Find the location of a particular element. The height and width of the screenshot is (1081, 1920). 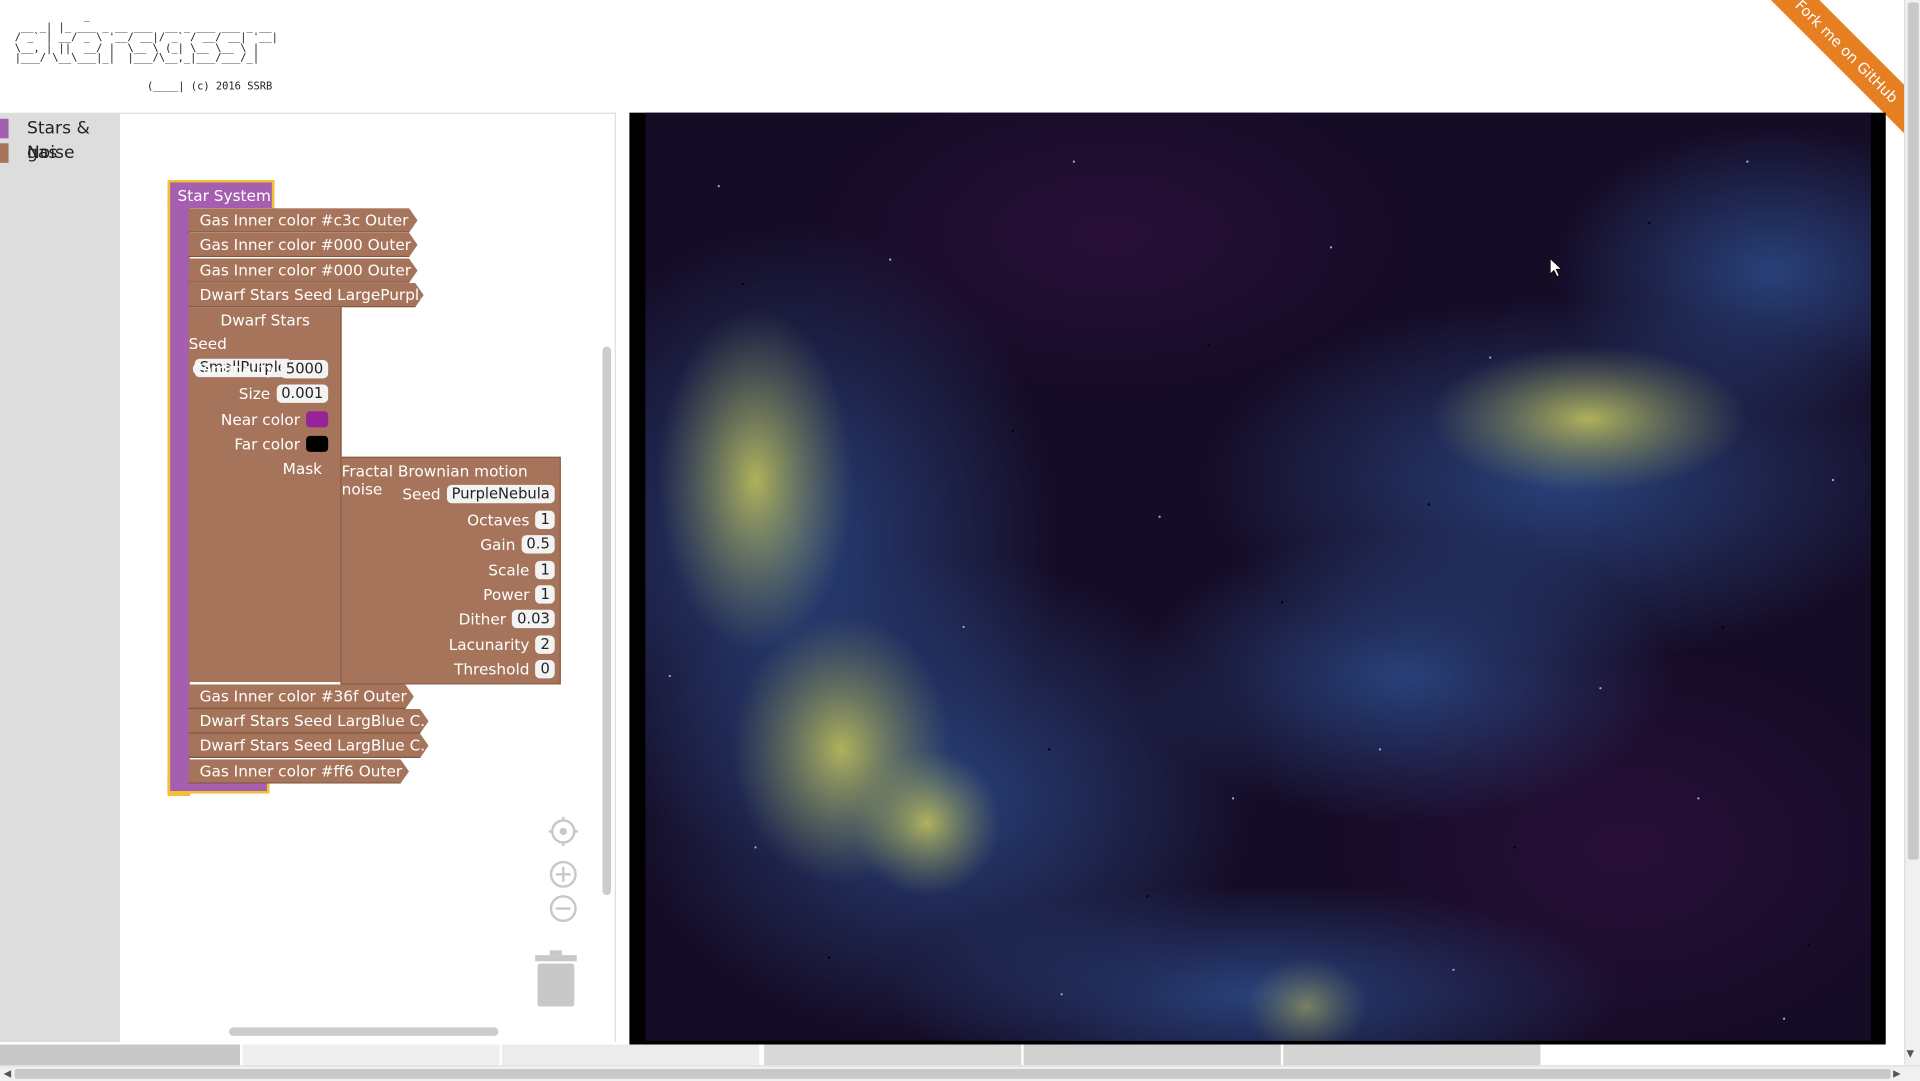

dither-label: Dither is located at coordinates (482, 619).